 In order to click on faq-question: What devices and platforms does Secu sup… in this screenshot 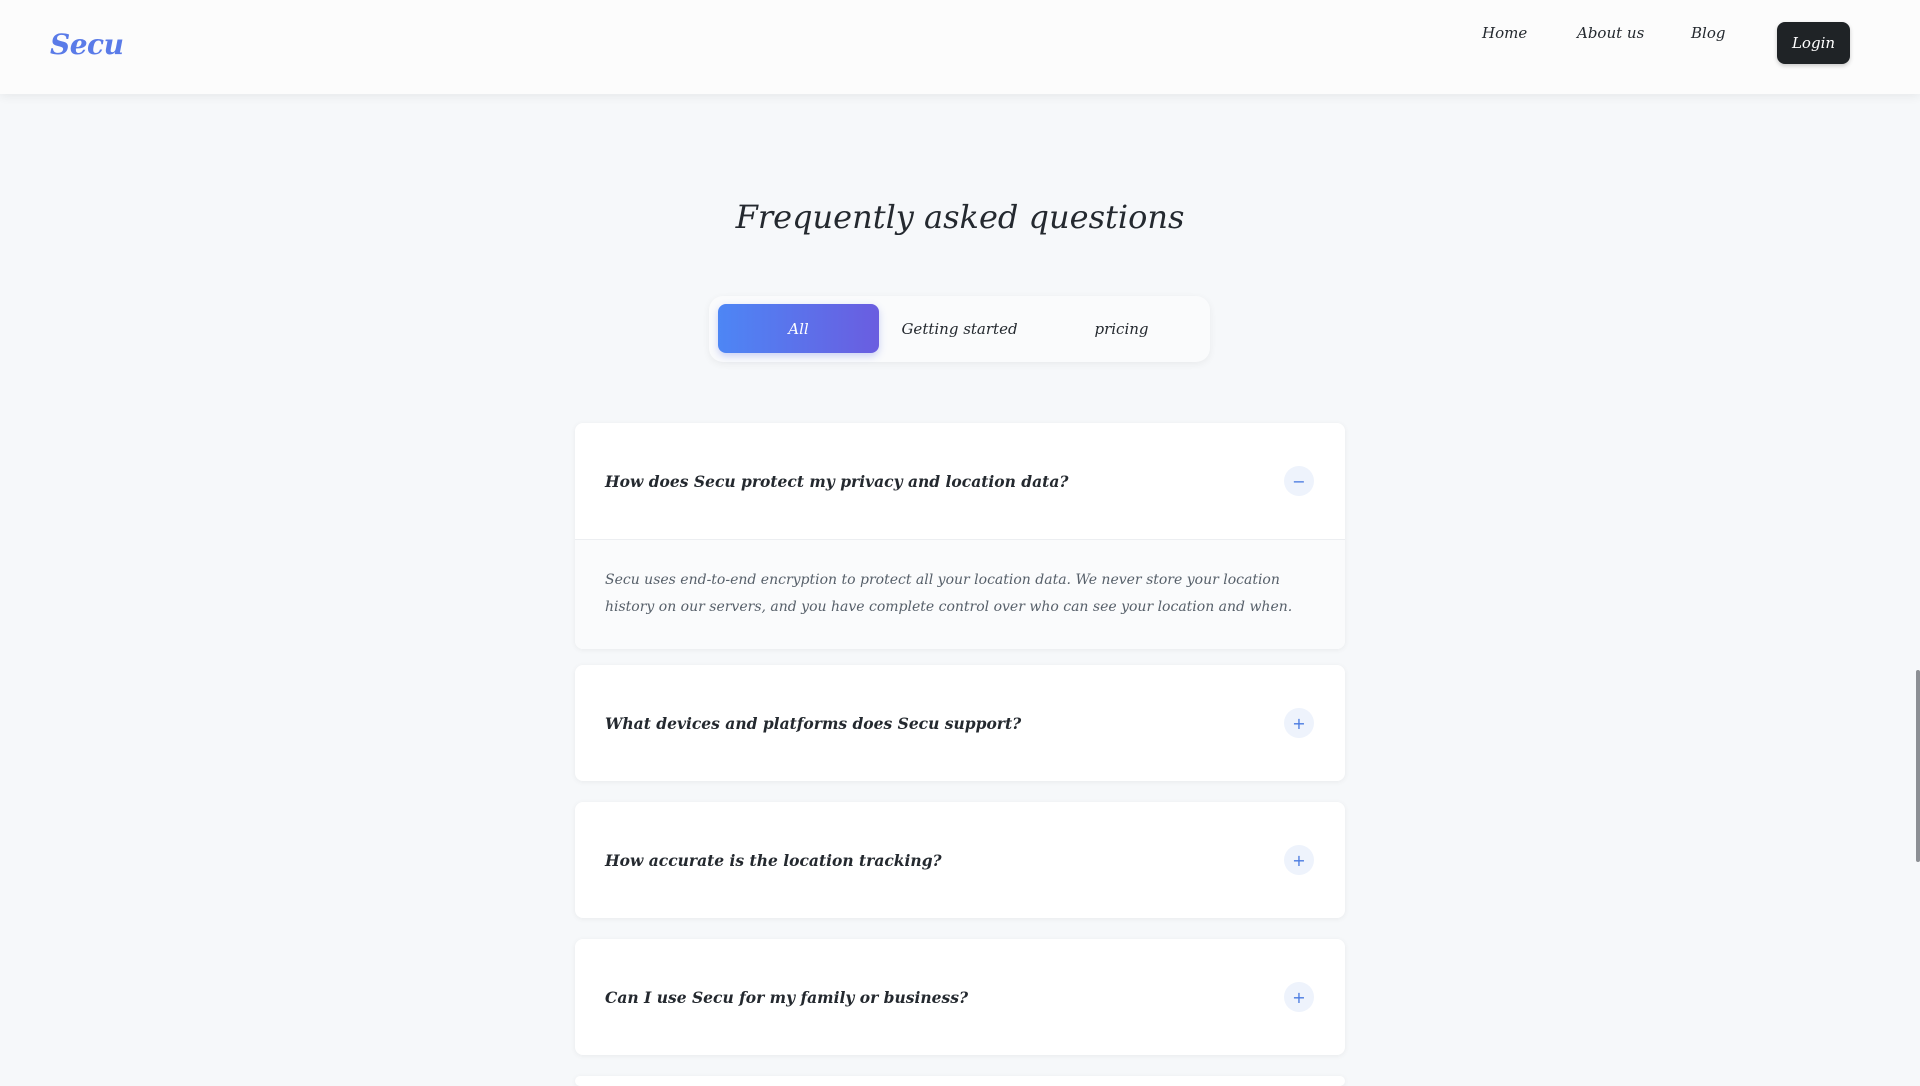, I will do `click(813, 723)`.